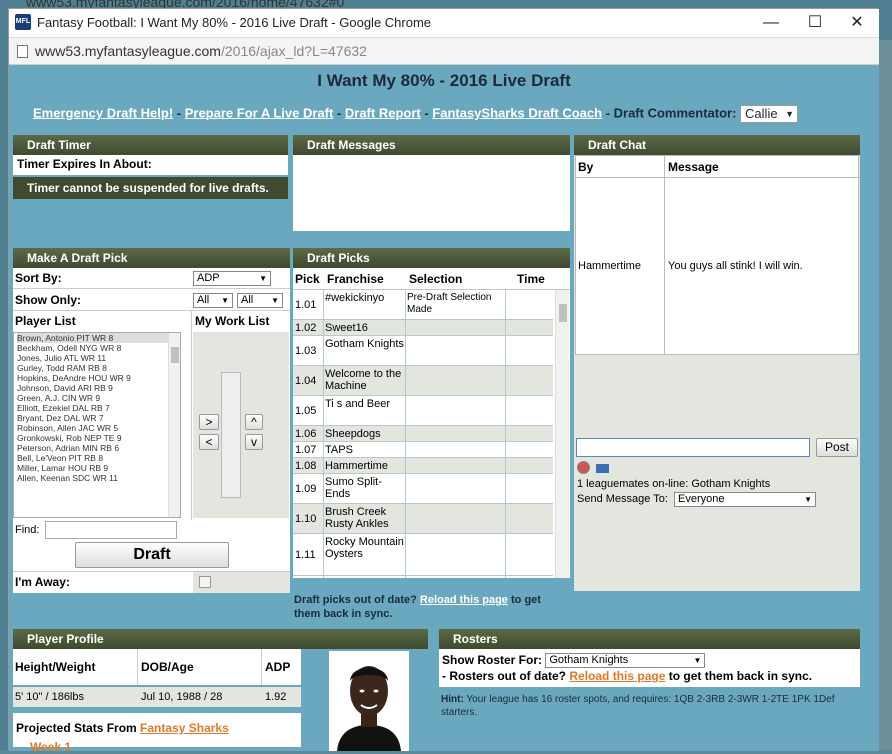 Image resolution: width=892 pixels, height=754 pixels. Describe the element at coordinates (205, 582) in the screenshot. I see `away-checkbox` at that location.